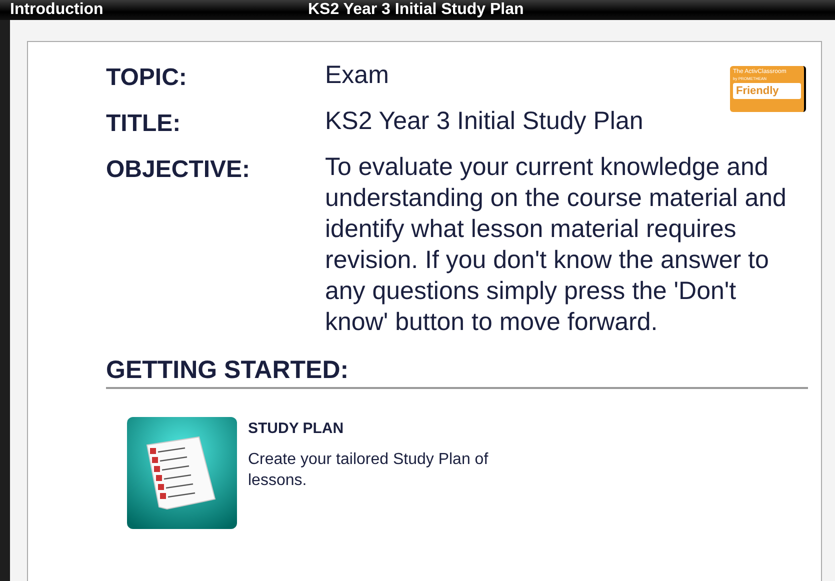 This screenshot has width=835, height=581. What do you see at coordinates (369, 470) in the screenshot?
I see `card-description: Create your tailored Study Plan of lessons.` at bounding box center [369, 470].